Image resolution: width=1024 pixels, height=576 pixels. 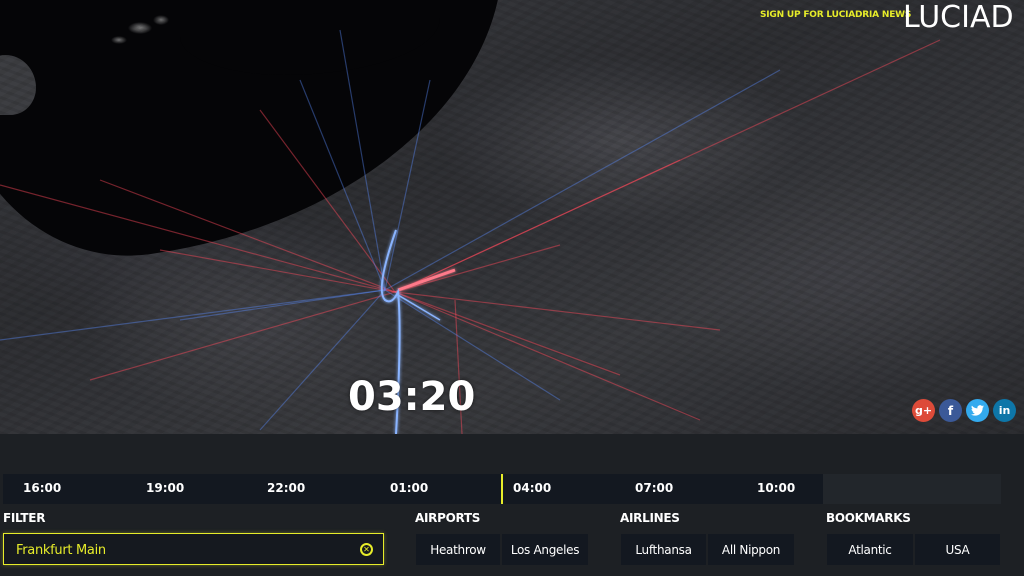 What do you see at coordinates (532, 488) in the screenshot?
I see `timeline-tick: 04:00` at bounding box center [532, 488].